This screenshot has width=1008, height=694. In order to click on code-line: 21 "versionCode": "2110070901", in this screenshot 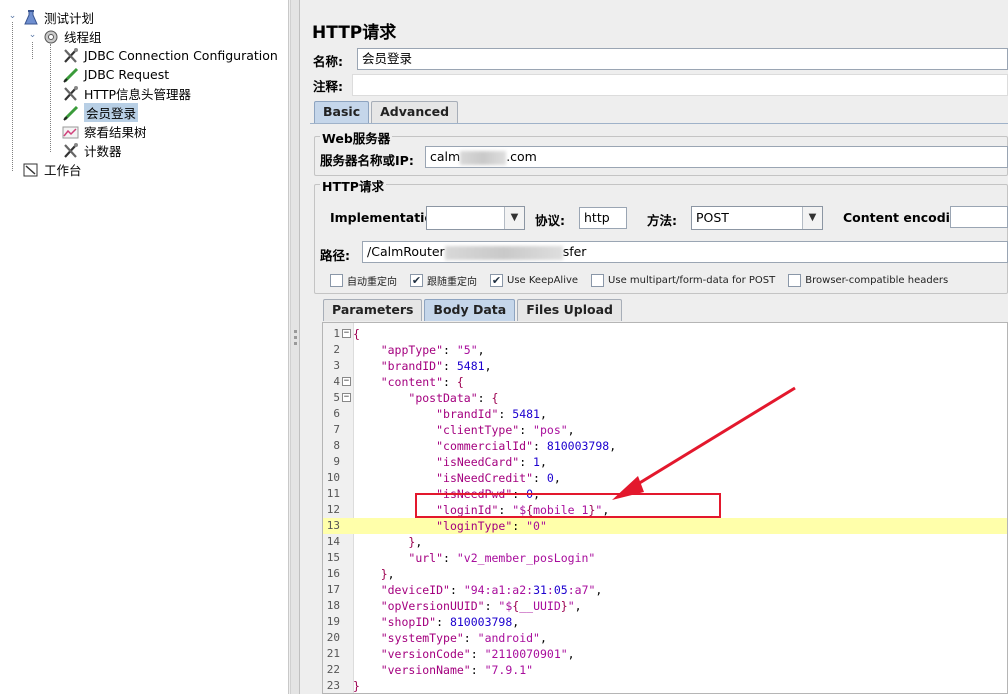, I will do `click(665, 654)`.